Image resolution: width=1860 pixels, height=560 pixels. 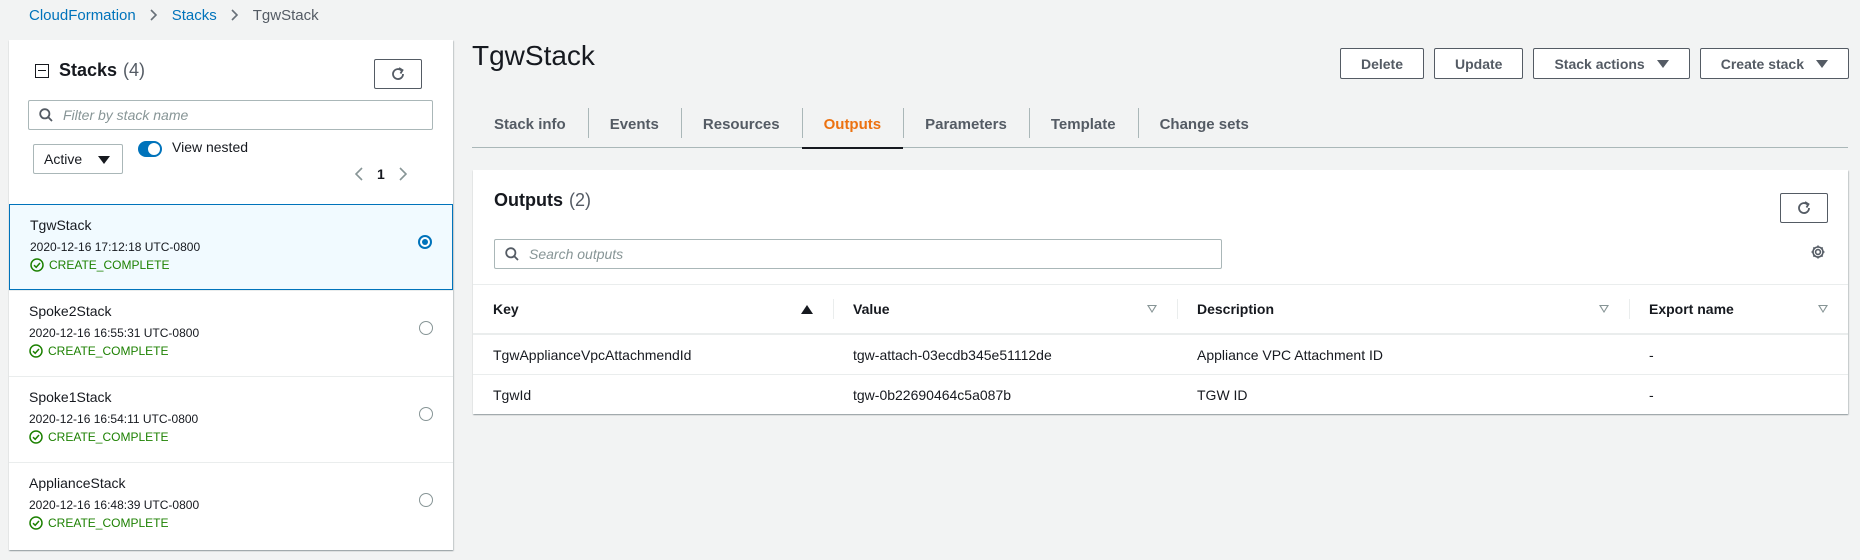 What do you see at coordinates (512, 394) in the screenshot?
I see `cell-key: TgwId` at bounding box center [512, 394].